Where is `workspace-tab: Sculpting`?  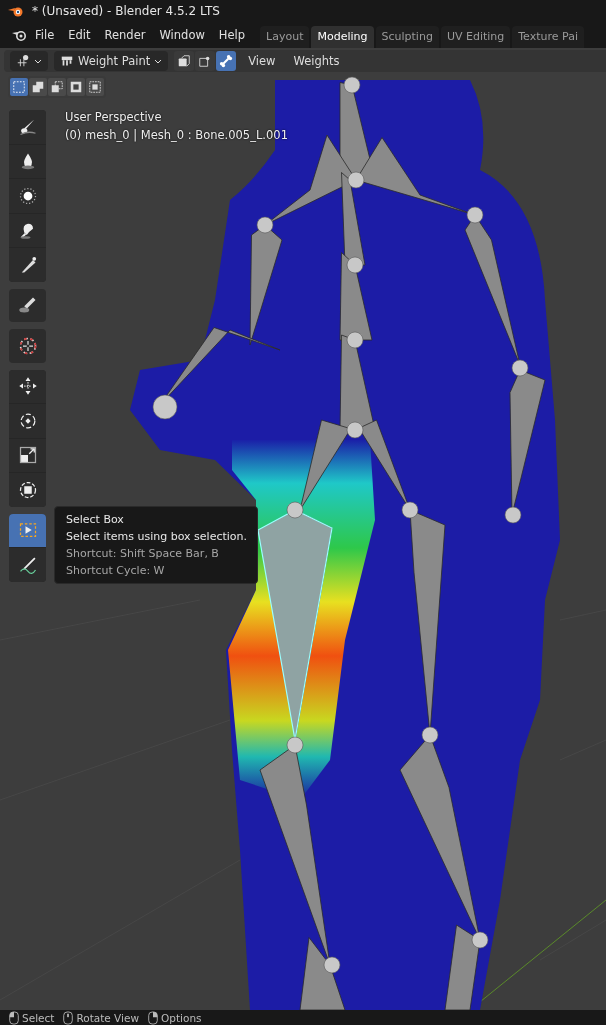
workspace-tab: Sculpting is located at coordinates (407, 37).